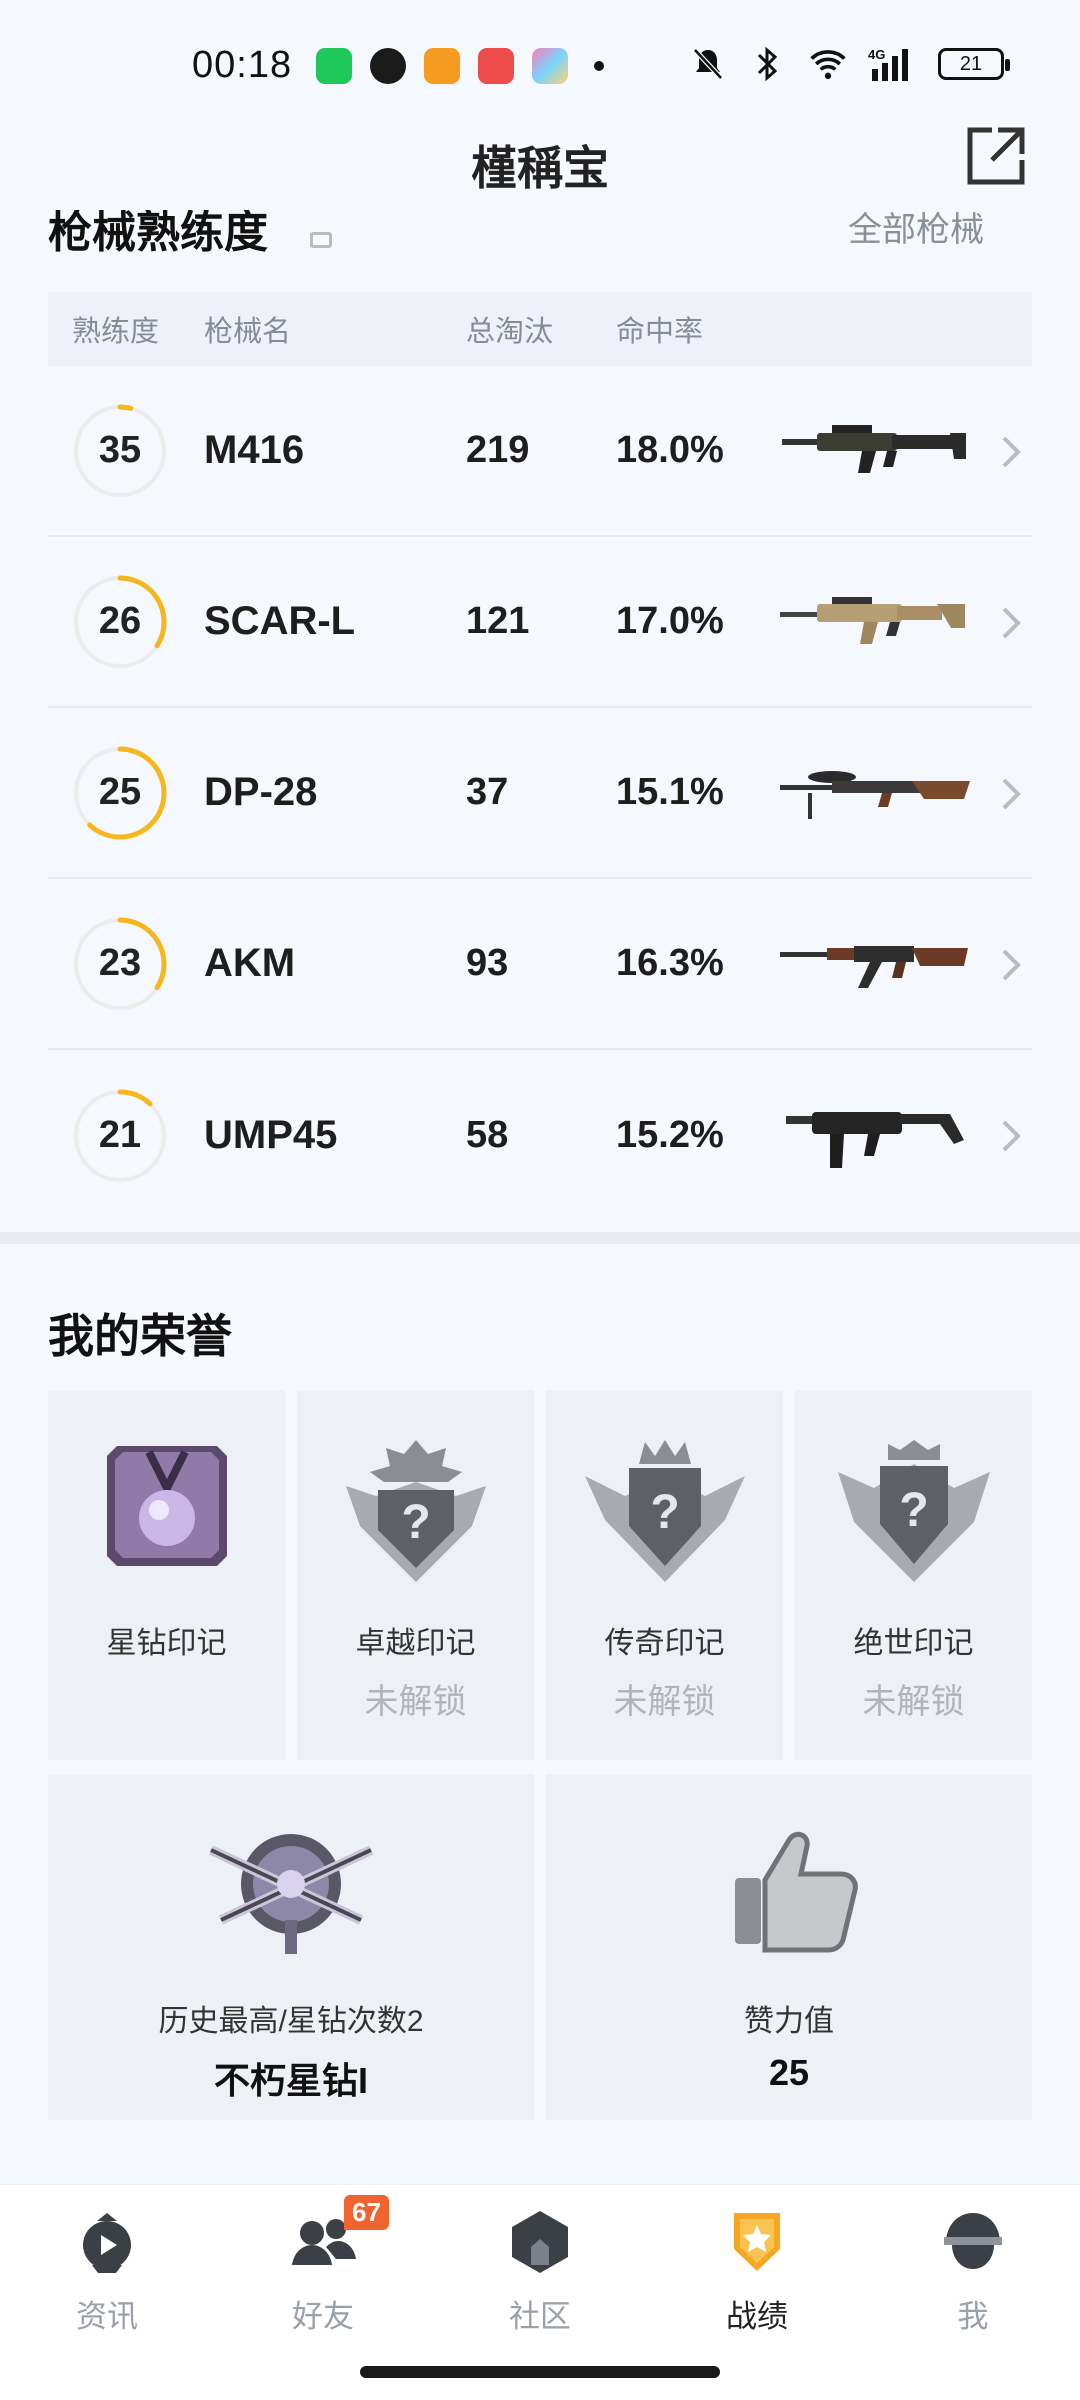 The image size is (1080, 2400). I want to click on bluetooth-icon, so click(768, 64).